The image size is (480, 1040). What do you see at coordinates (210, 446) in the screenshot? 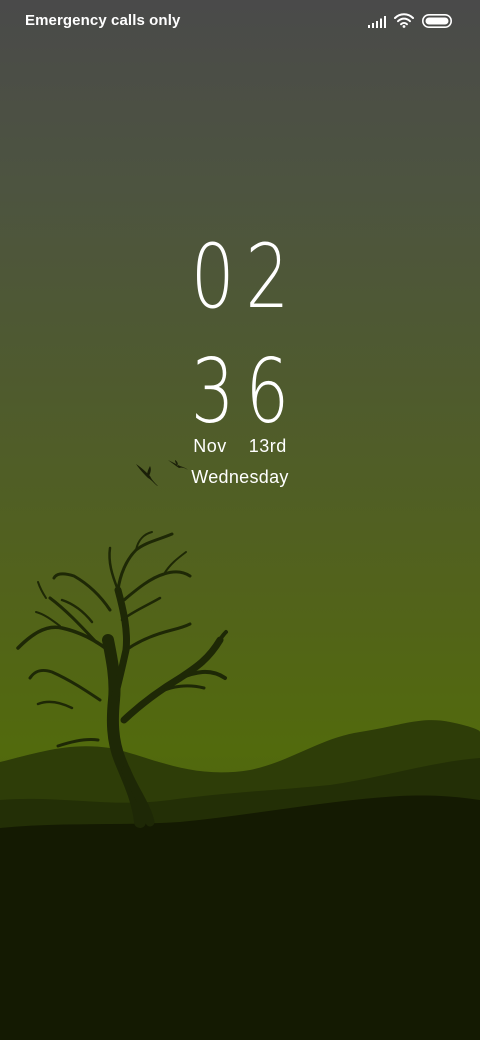
I see `date-month: Nov` at bounding box center [210, 446].